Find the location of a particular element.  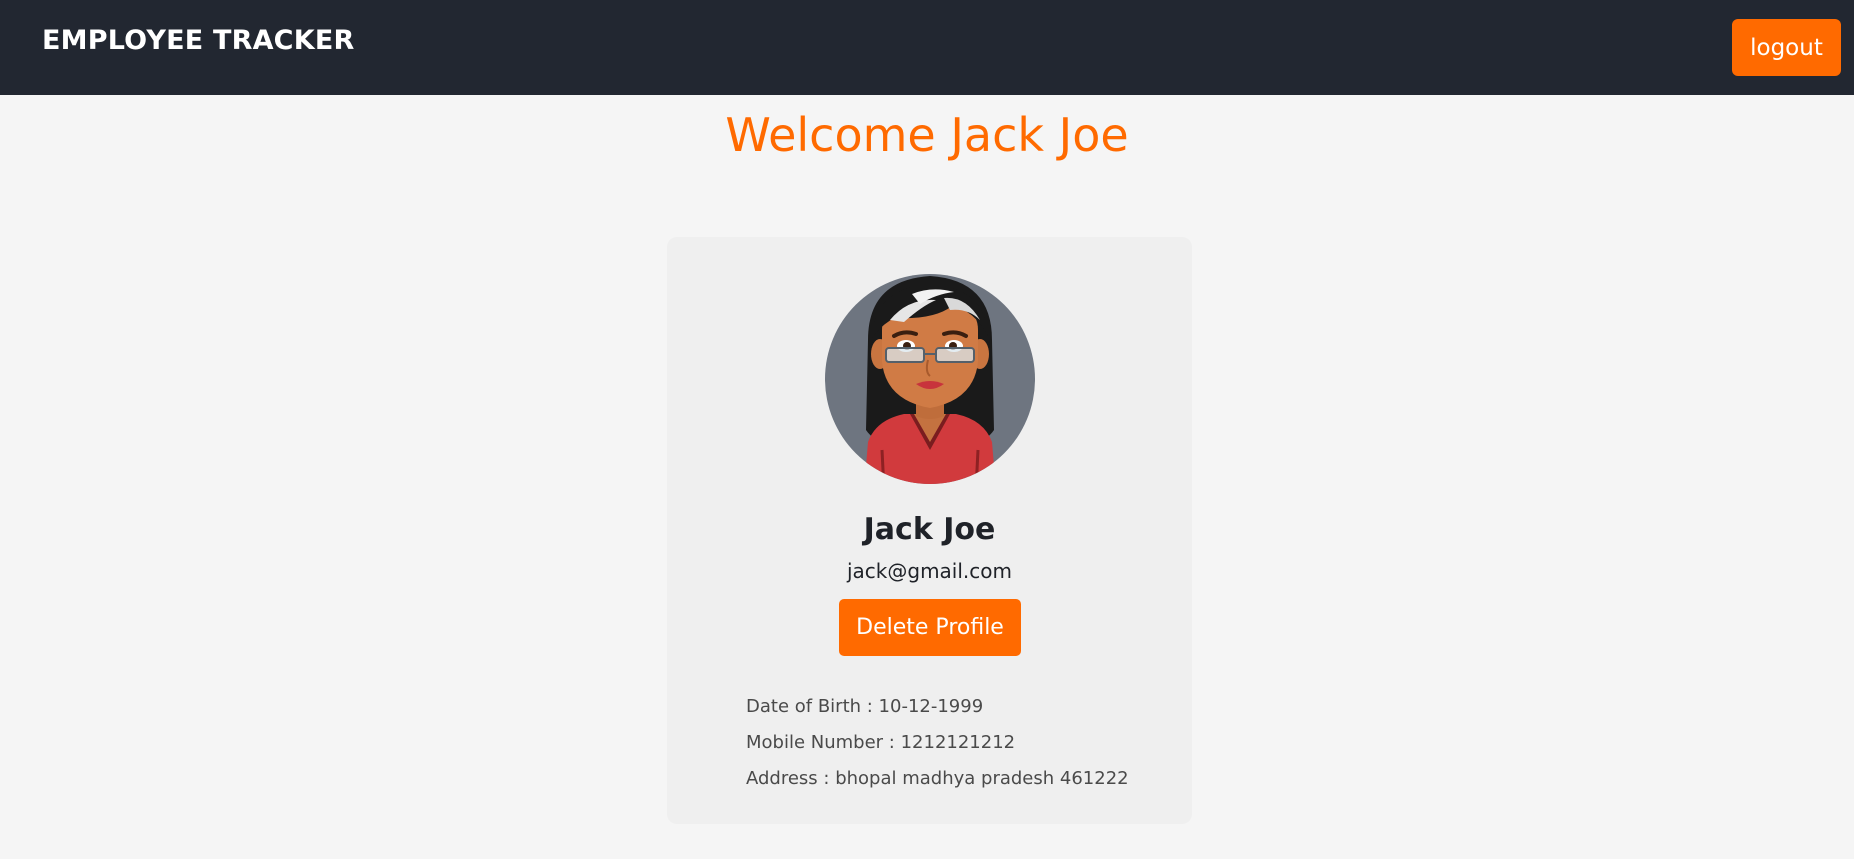

delete-profile-button: Delete Profile is located at coordinates (930, 627).